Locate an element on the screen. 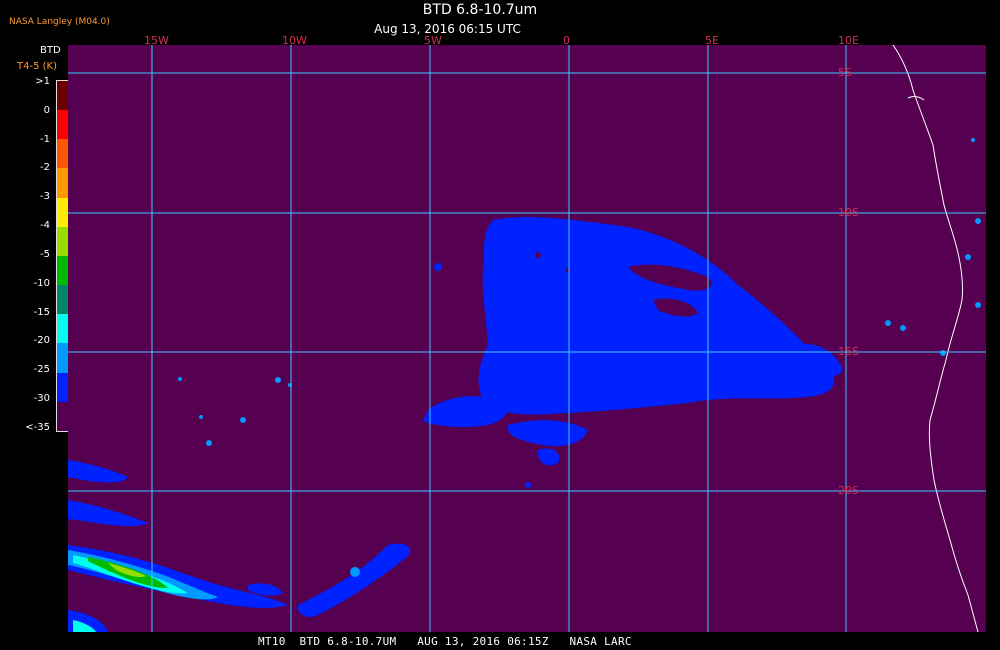 This screenshot has height=650, width=1000. longitude-label: 10W is located at coordinates (294, 40).